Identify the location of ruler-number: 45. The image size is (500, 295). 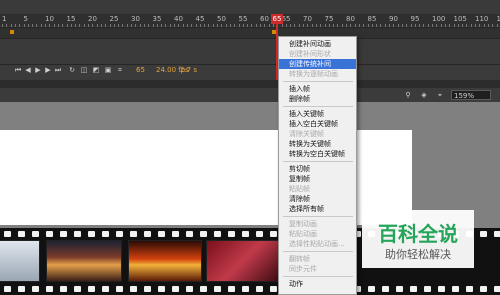
(200, 19).